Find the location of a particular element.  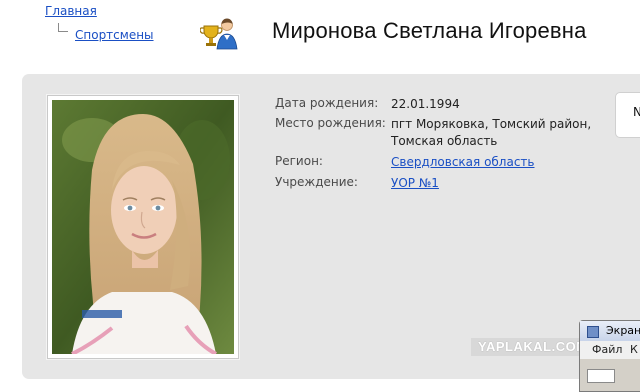

institution-label: Учреждение: is located at coordinates (316, 182).